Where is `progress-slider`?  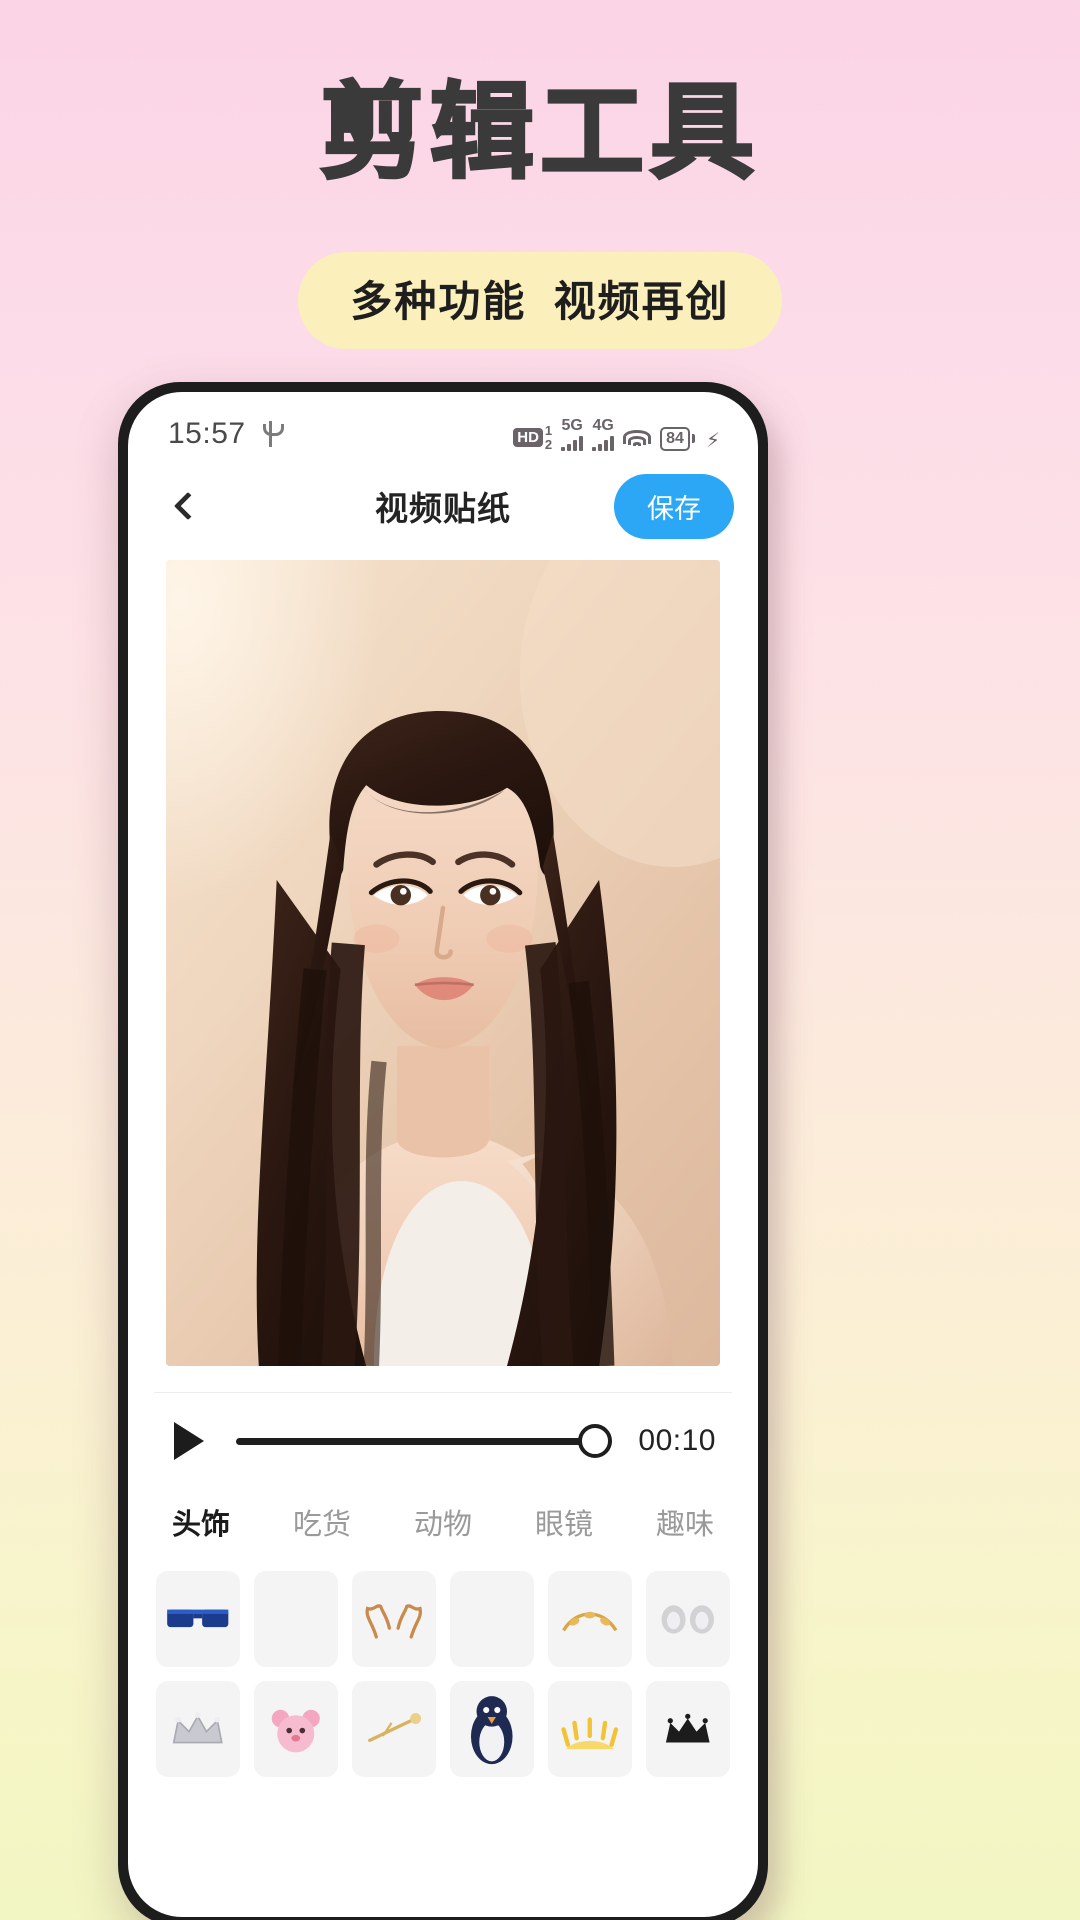
progress-slider is located at coordinates (424, 1441).